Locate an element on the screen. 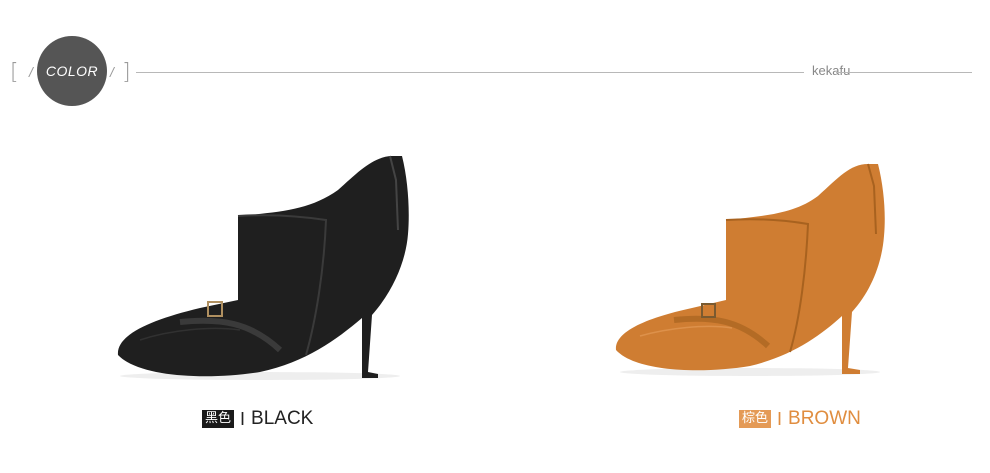 The height and width of the screenshot is (473, 990). left-bracket-open: [ is located at coordinates (14, 72).